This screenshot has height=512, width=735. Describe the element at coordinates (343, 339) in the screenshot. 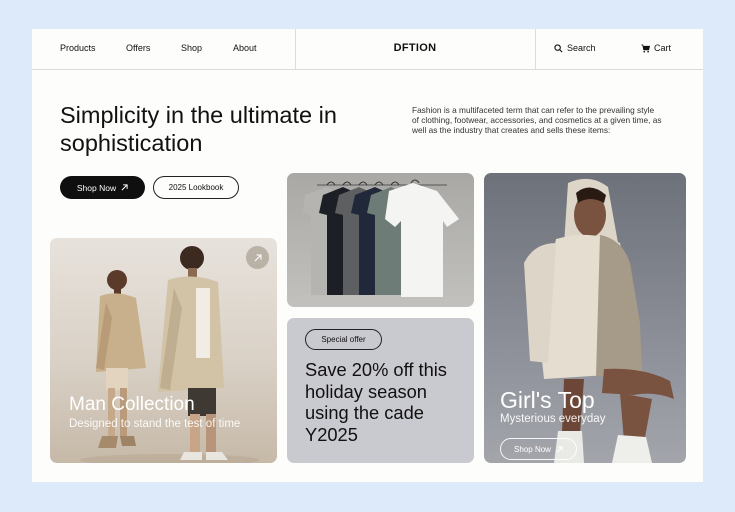

I see `special-offer-badge: Special offer` at that location.